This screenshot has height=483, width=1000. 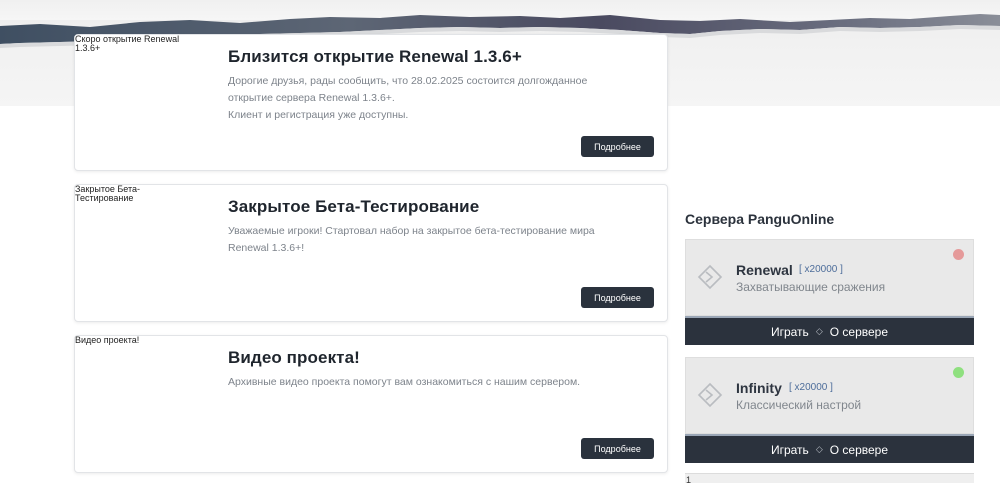 I want to click on servers-heading: Сервера PanguOnline, so click(x=760, y=219).